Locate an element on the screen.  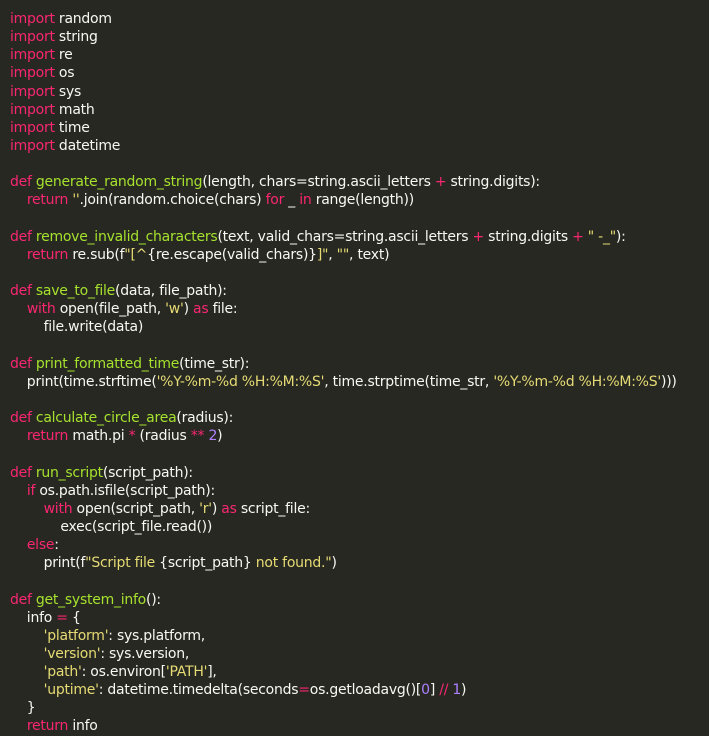
code-line: with open(file_path, 'w') as file: is located at coordinates (359, 309).